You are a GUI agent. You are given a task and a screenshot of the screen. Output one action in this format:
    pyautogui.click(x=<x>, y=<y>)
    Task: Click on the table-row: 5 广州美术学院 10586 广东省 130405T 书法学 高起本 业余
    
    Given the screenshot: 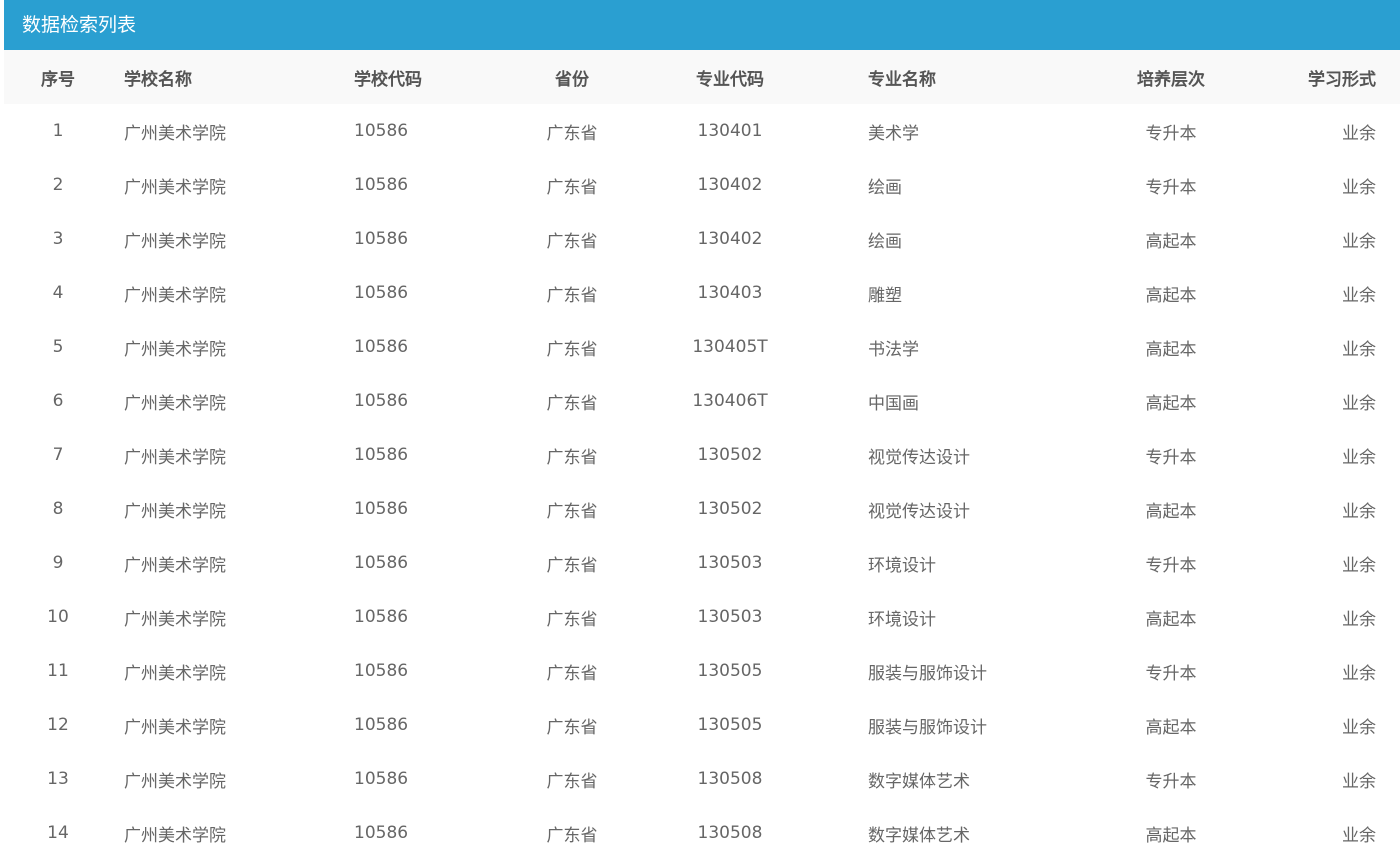 What is the action you would take?
    pyautogui.click(x=702, y=347)
    